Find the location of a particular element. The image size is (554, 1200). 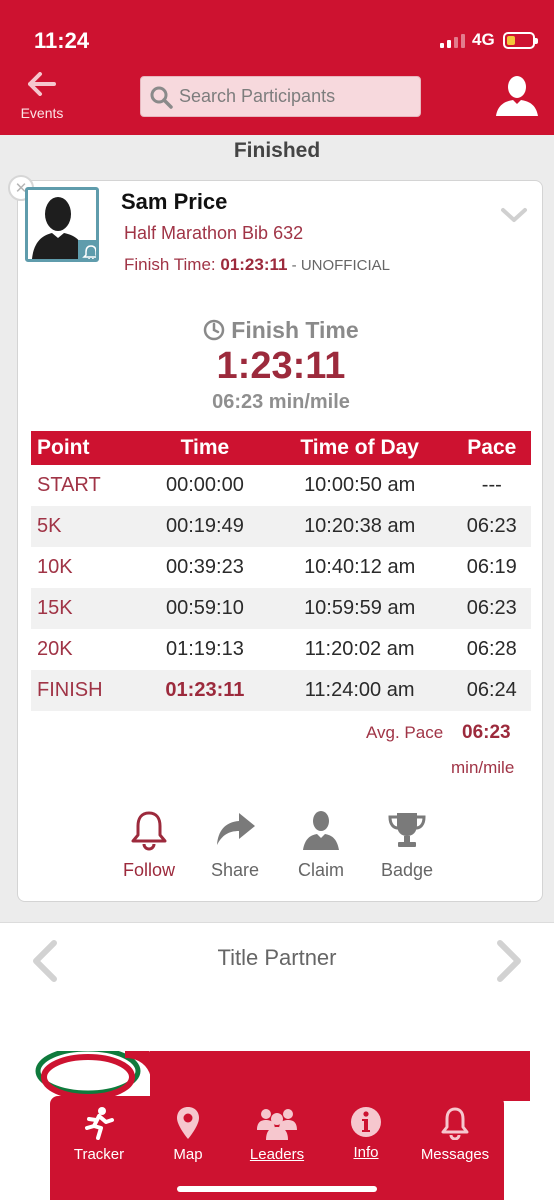

group-icon is located at coordinates (277, 1124).